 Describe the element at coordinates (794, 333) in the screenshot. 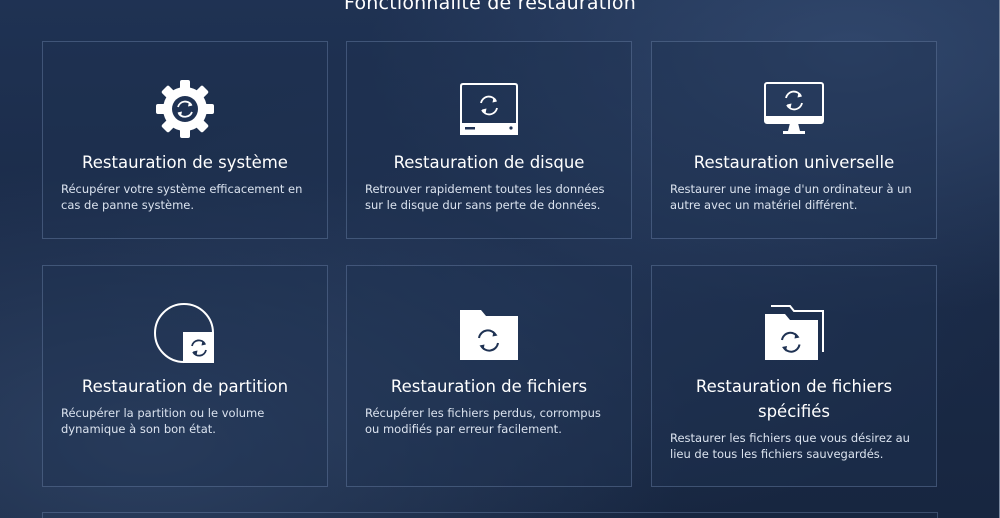

I see `folders-restore-icon` at that location.